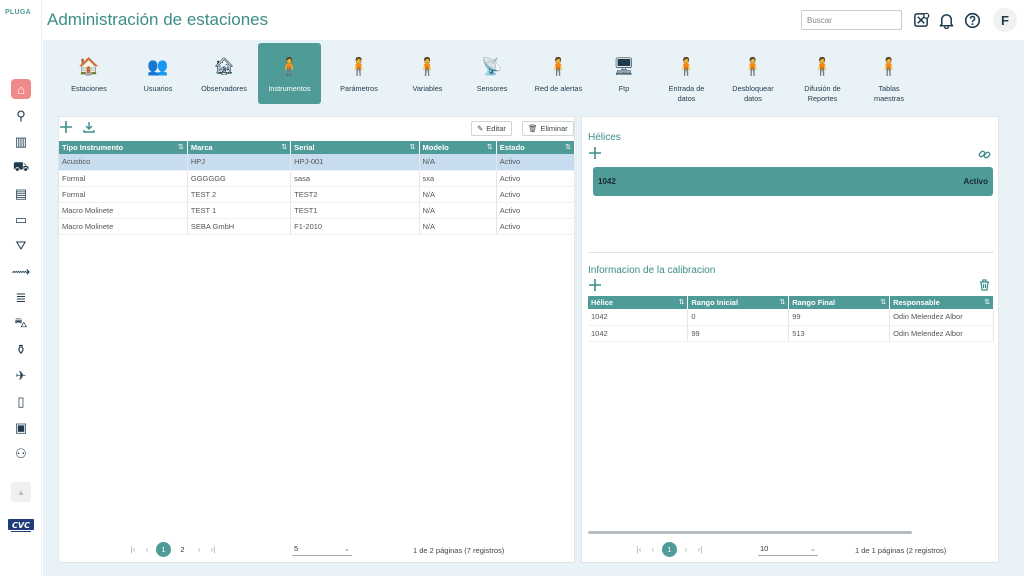  Describe the element at coordinates (123, 147) in the screenshot. I see `column-header: Tipo Instrumento ⇅` at that location.